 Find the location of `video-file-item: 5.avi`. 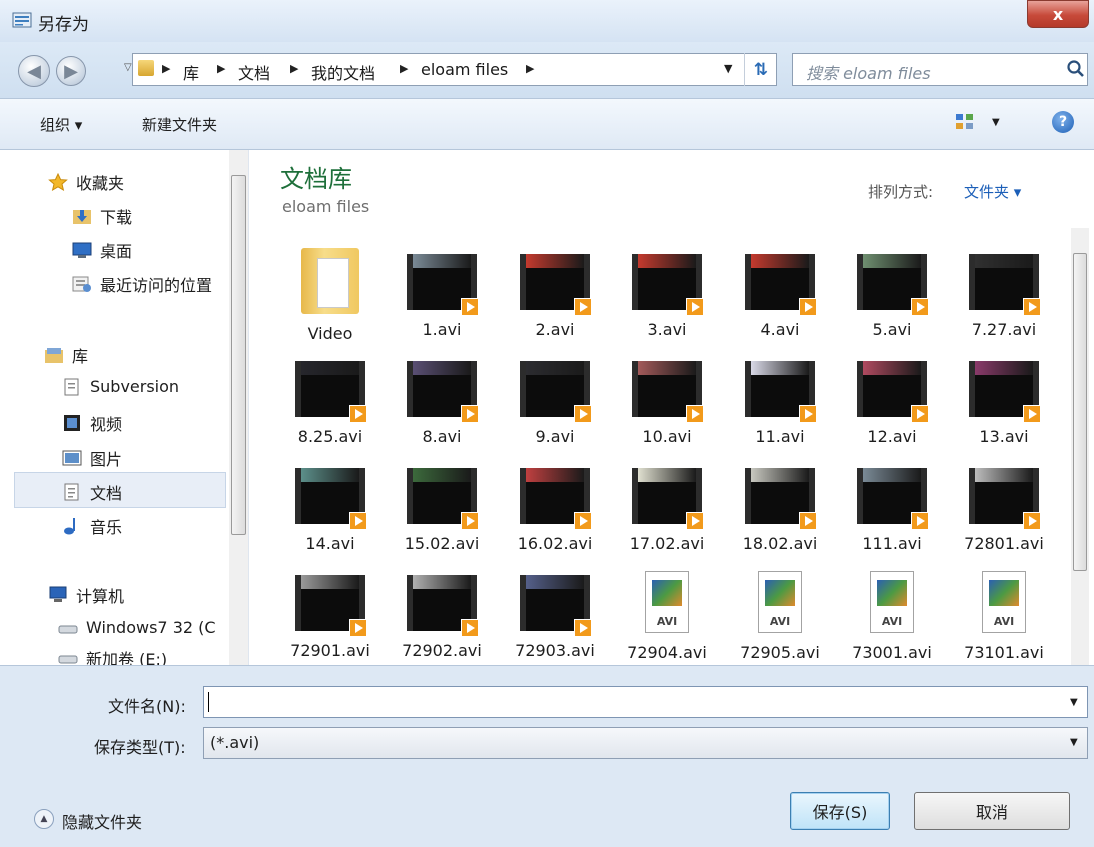

video-file-item: 5.avi is located at coordinates (892, 296).